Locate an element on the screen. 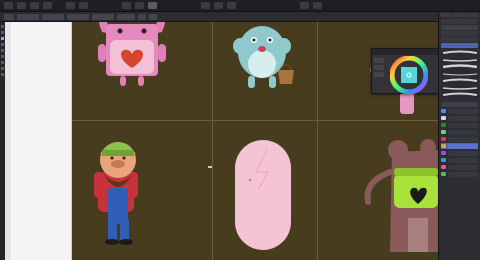 This screenshot has height=260, width=480. brush-category-dropdown is located at coordinates (459, 21).